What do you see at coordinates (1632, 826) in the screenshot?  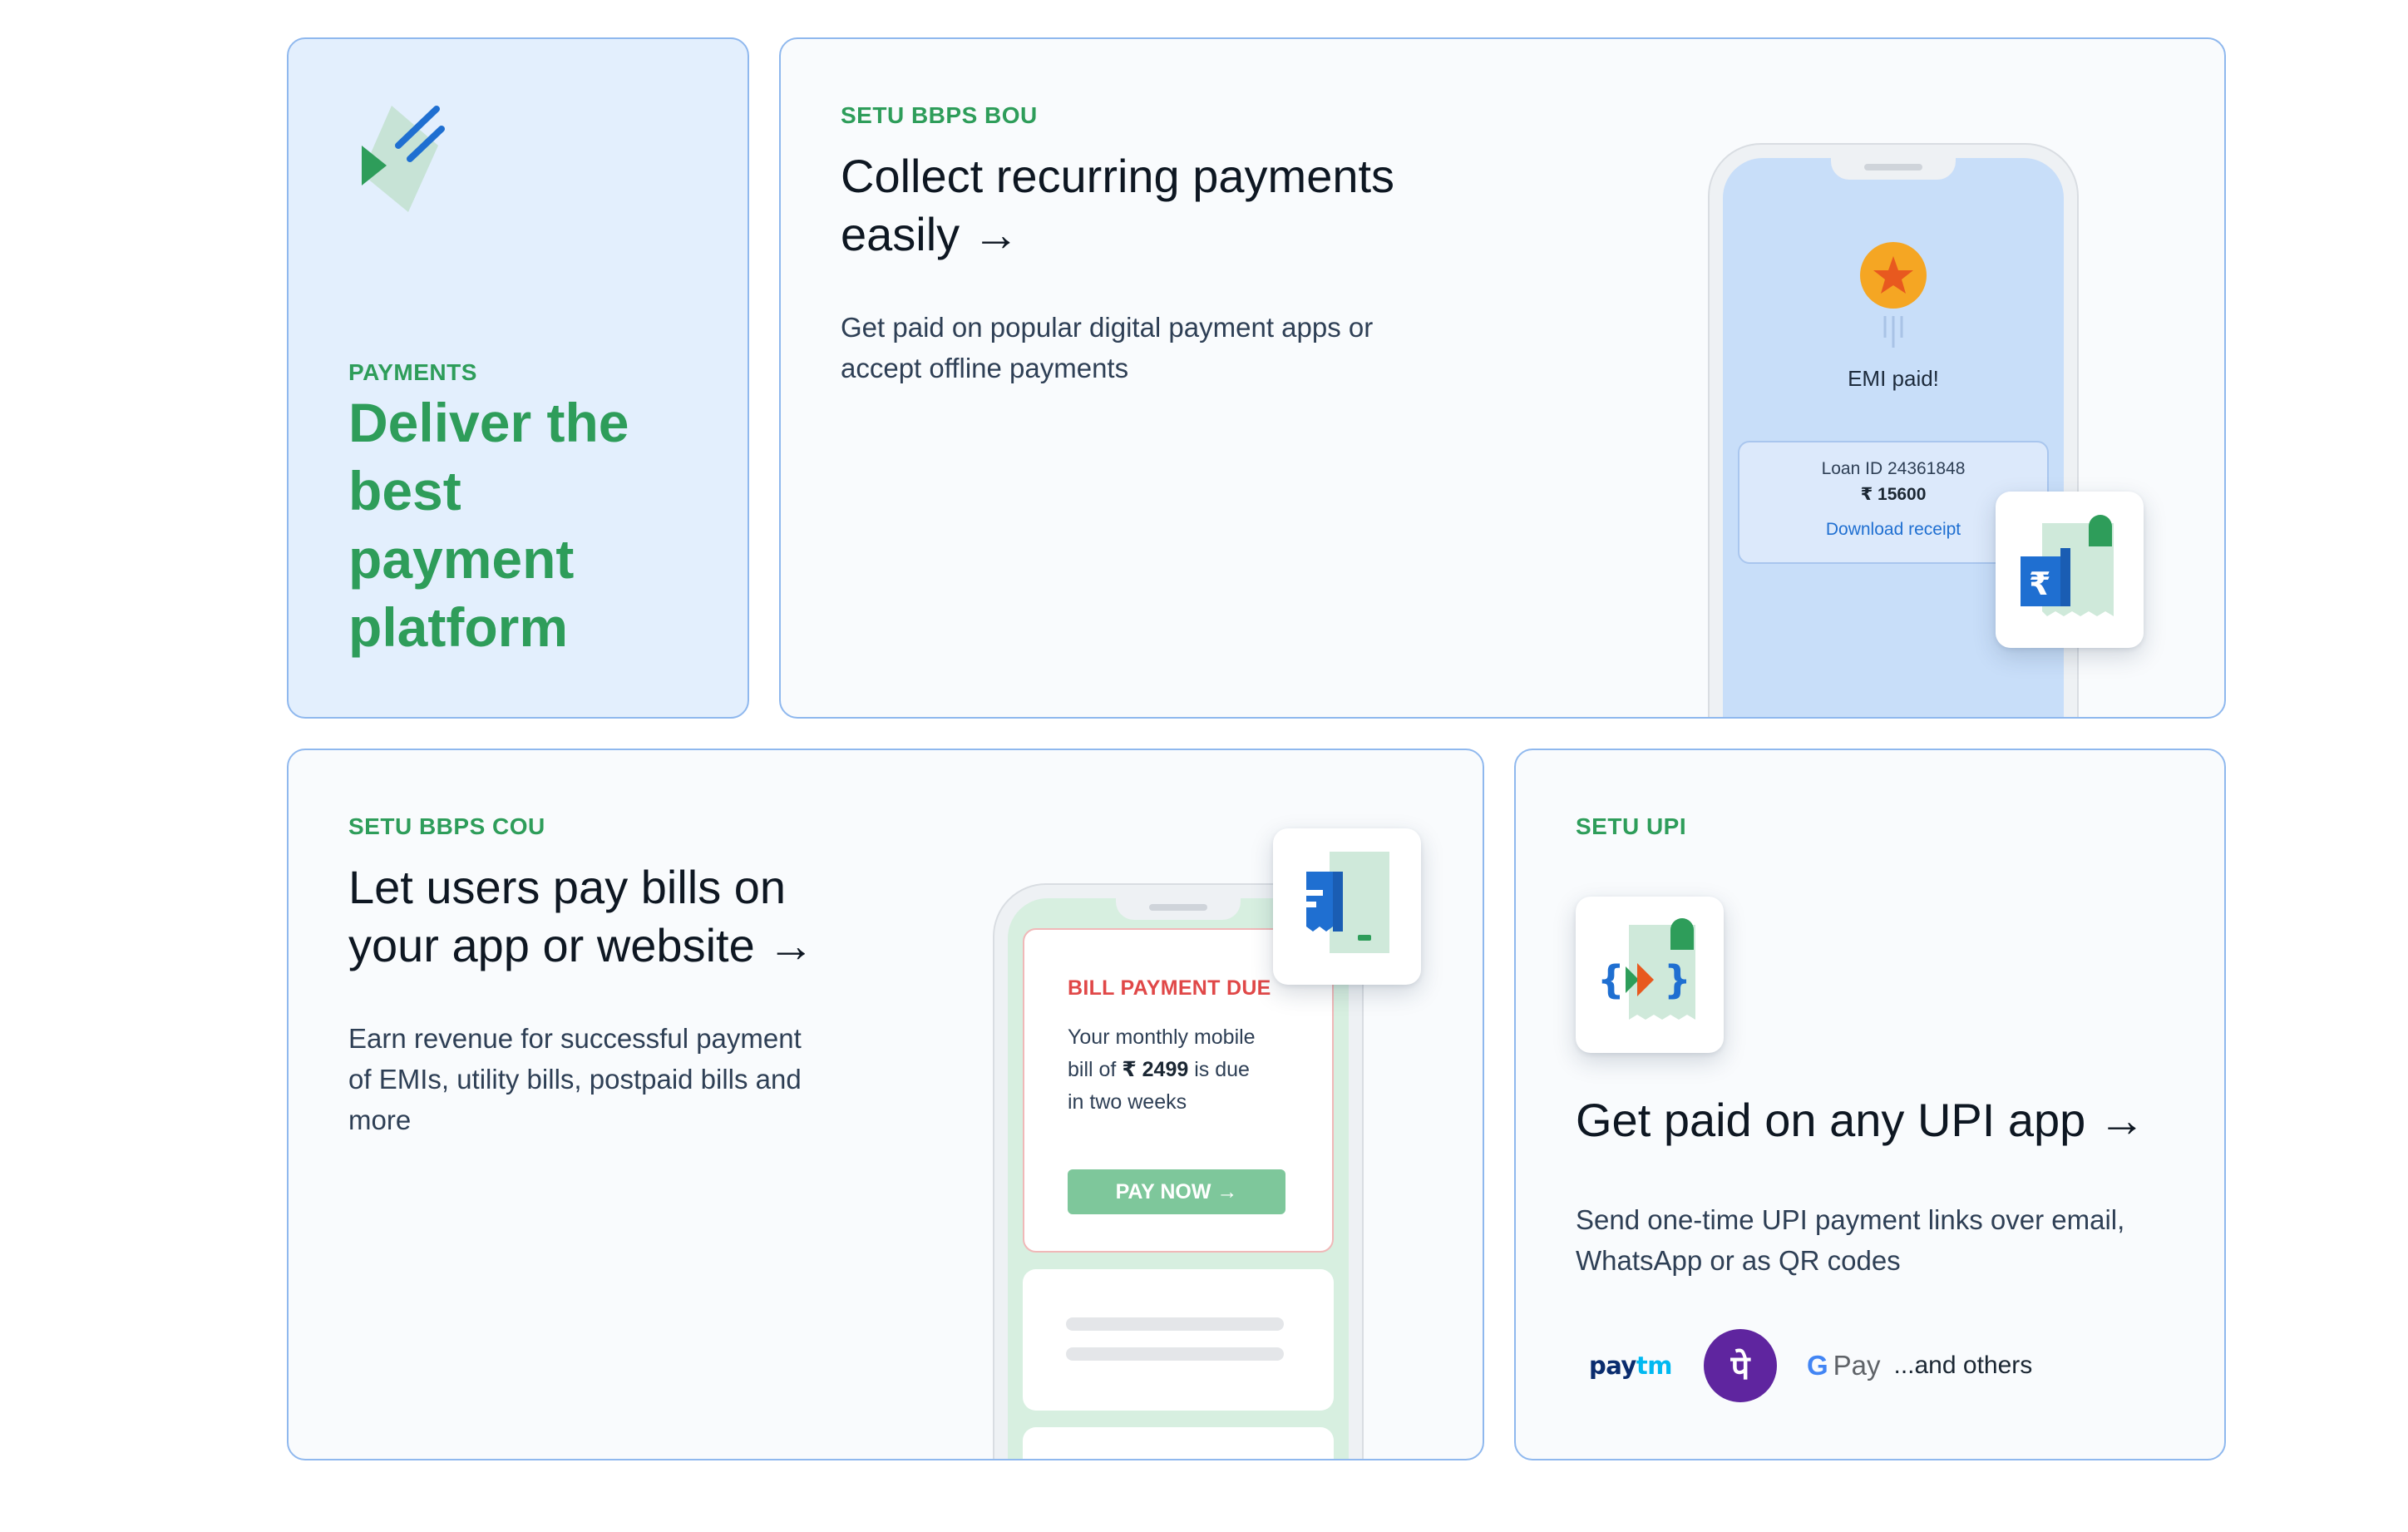 I see `upi-kicker: SETU UPI` at bounding box center [1632, 826].